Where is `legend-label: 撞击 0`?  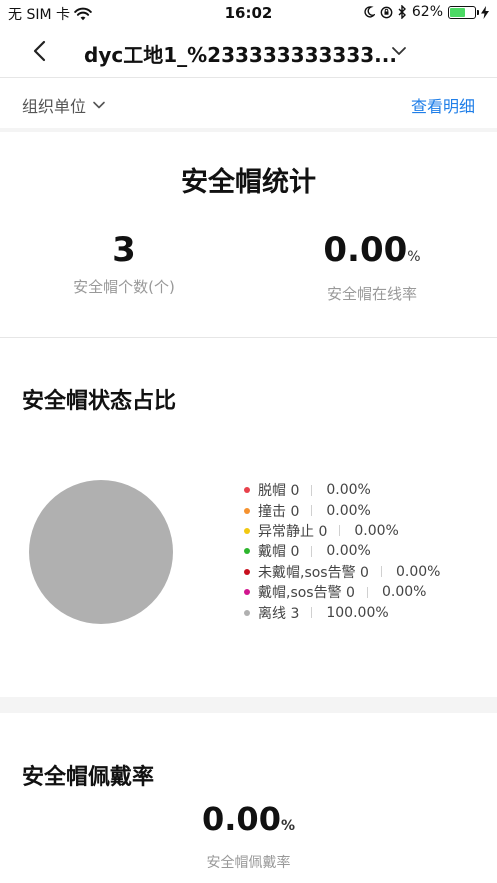 legend-label: 撞击 0 is located at coordinates (279, 511).